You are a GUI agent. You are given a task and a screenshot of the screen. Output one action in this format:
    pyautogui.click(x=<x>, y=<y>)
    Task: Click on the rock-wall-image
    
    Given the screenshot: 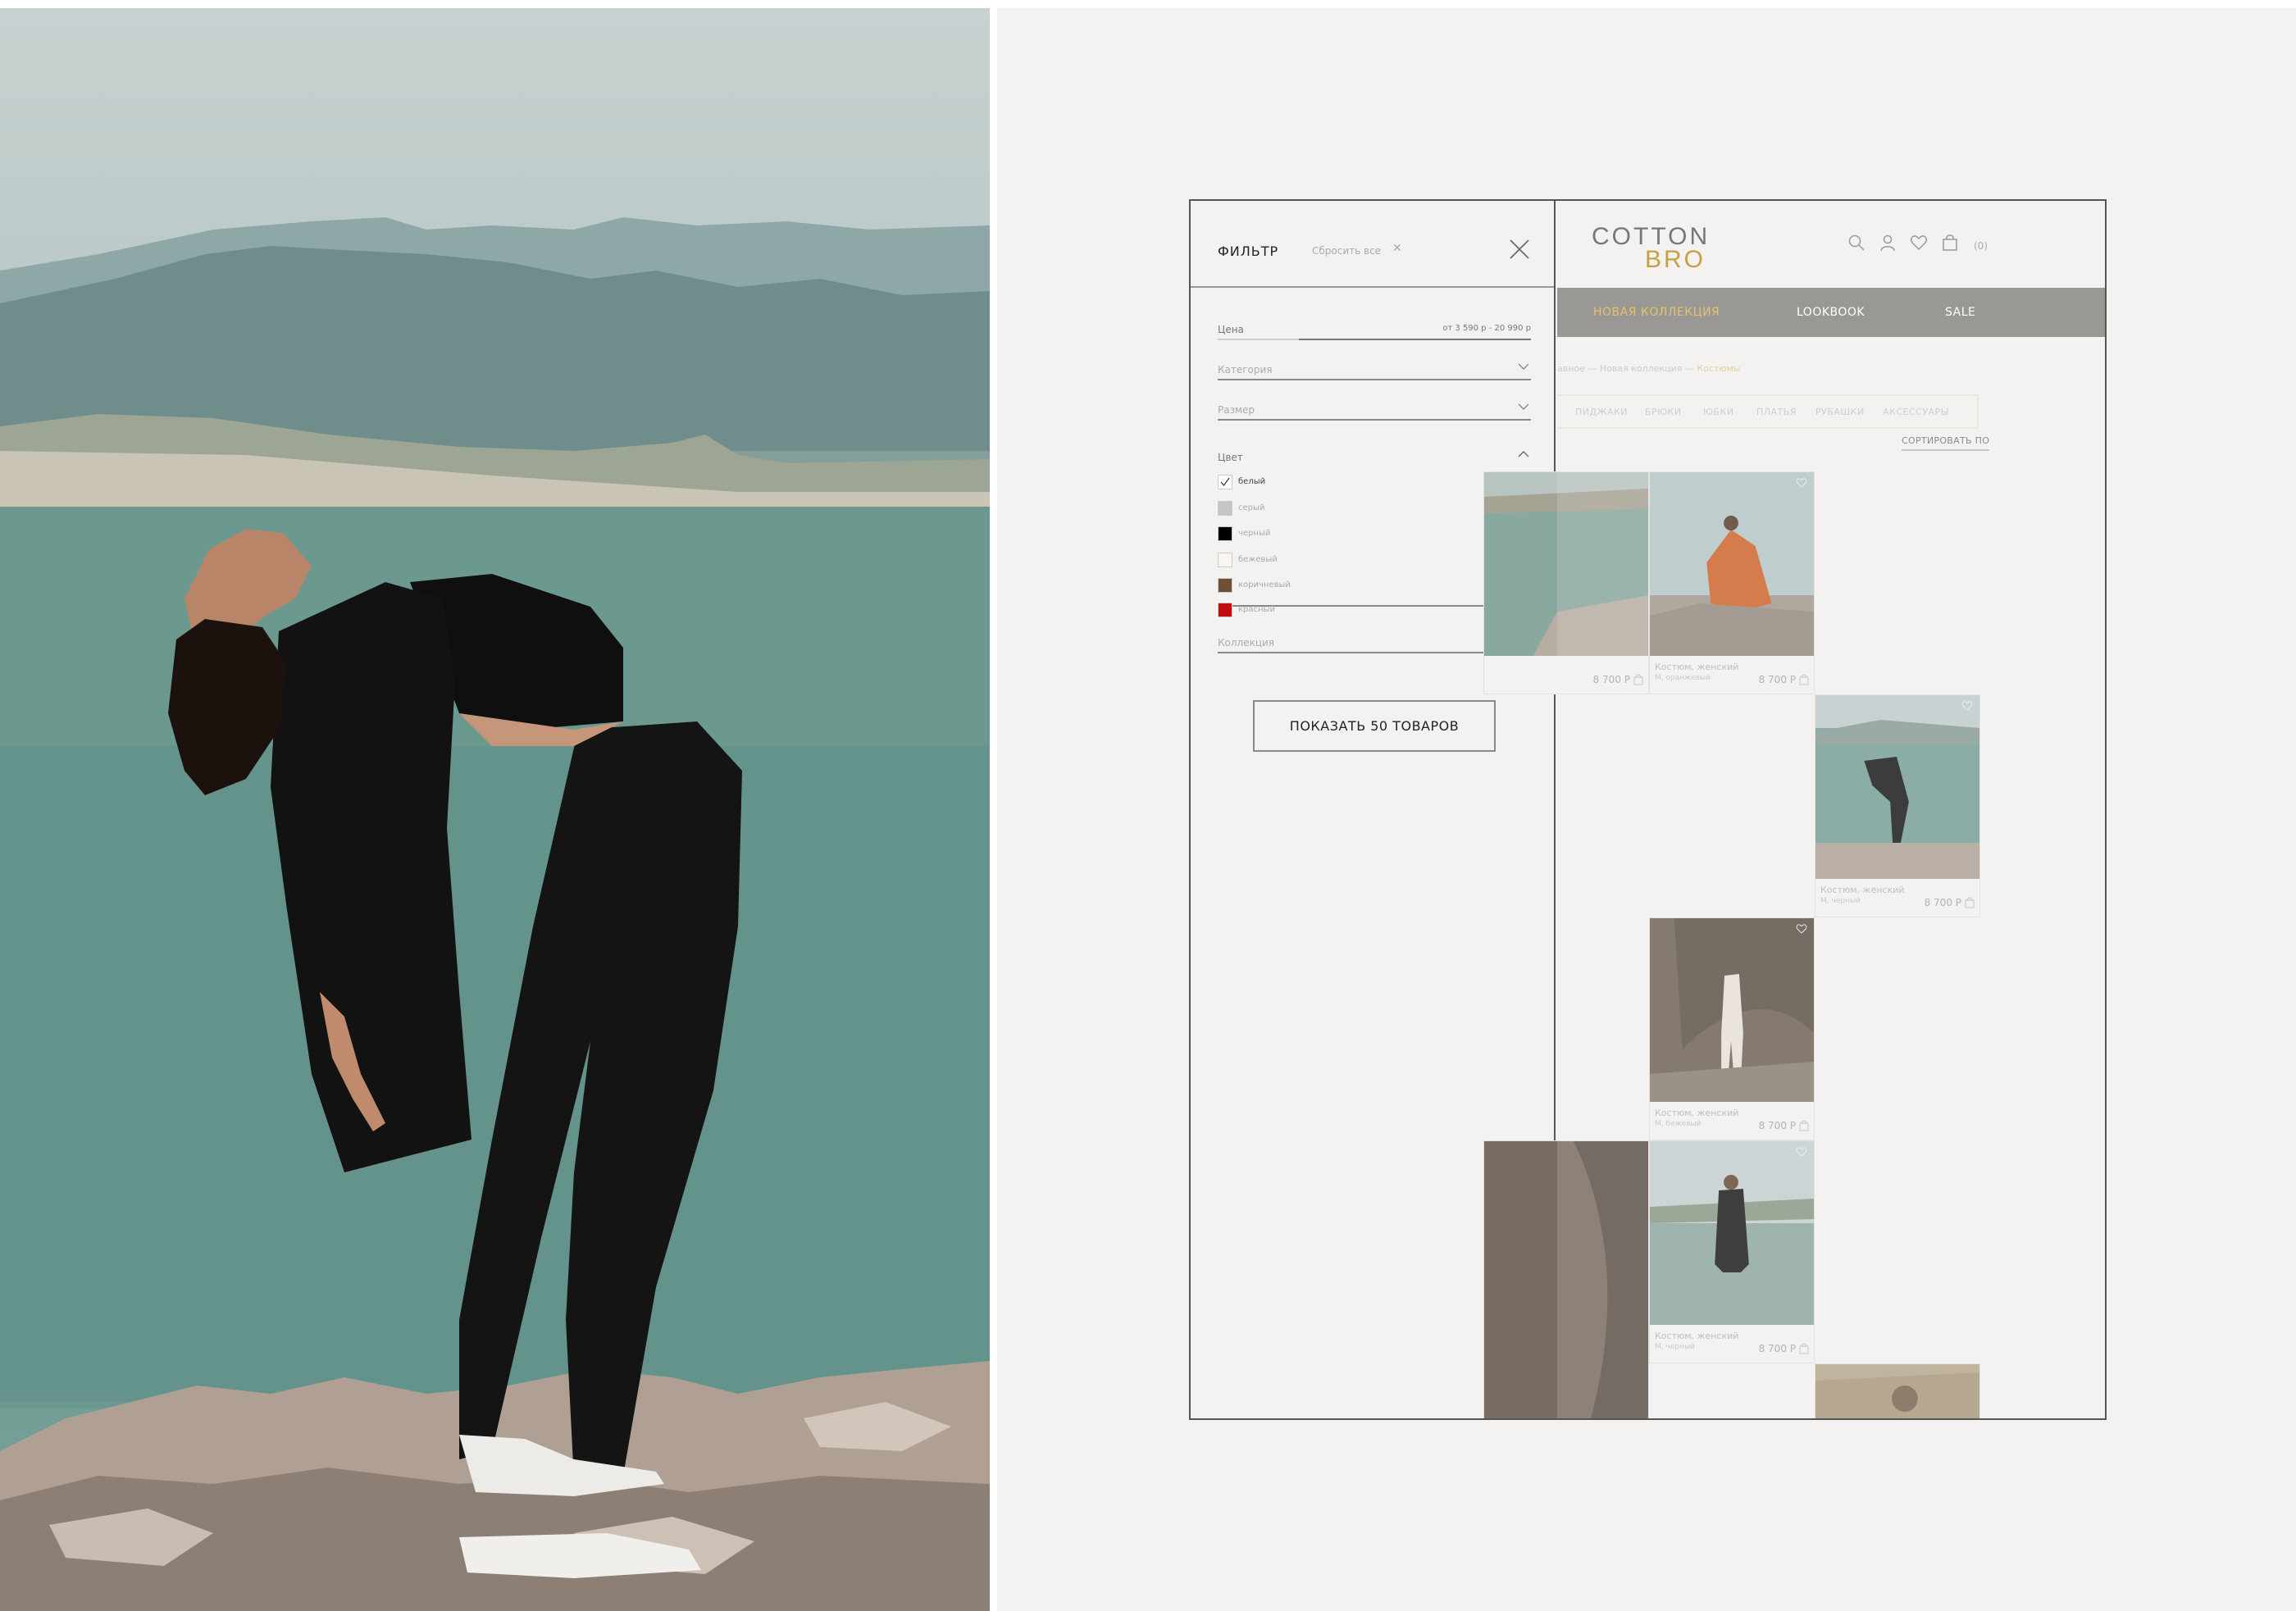 What is the action you would take?
    pyautogui.click(x=1566, y=1280)
    